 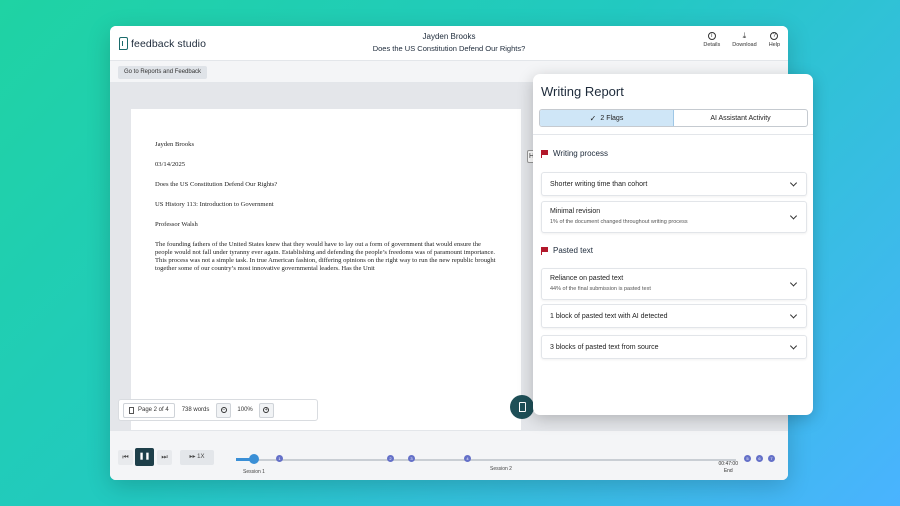 I want to click on feedback-studio-icon, so click(x=522, y=407).